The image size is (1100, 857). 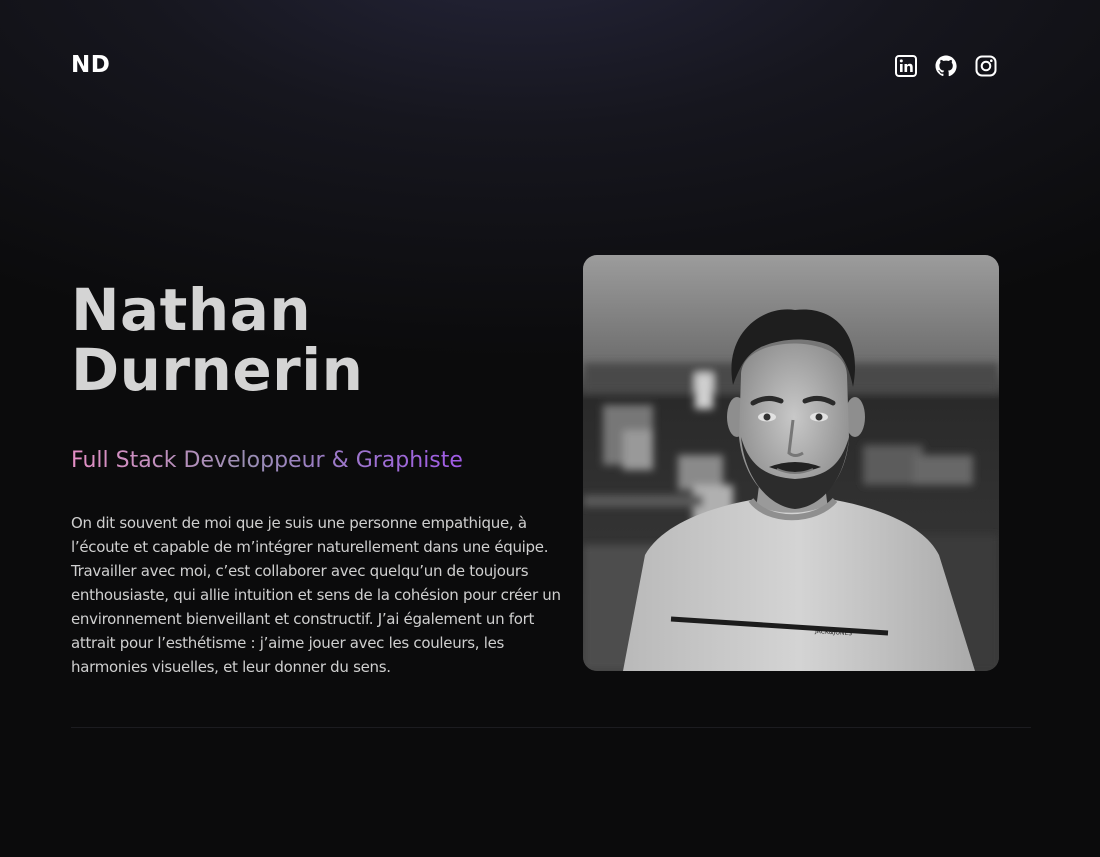 I want to click on linkedin-link, so click(x=906, y=66).